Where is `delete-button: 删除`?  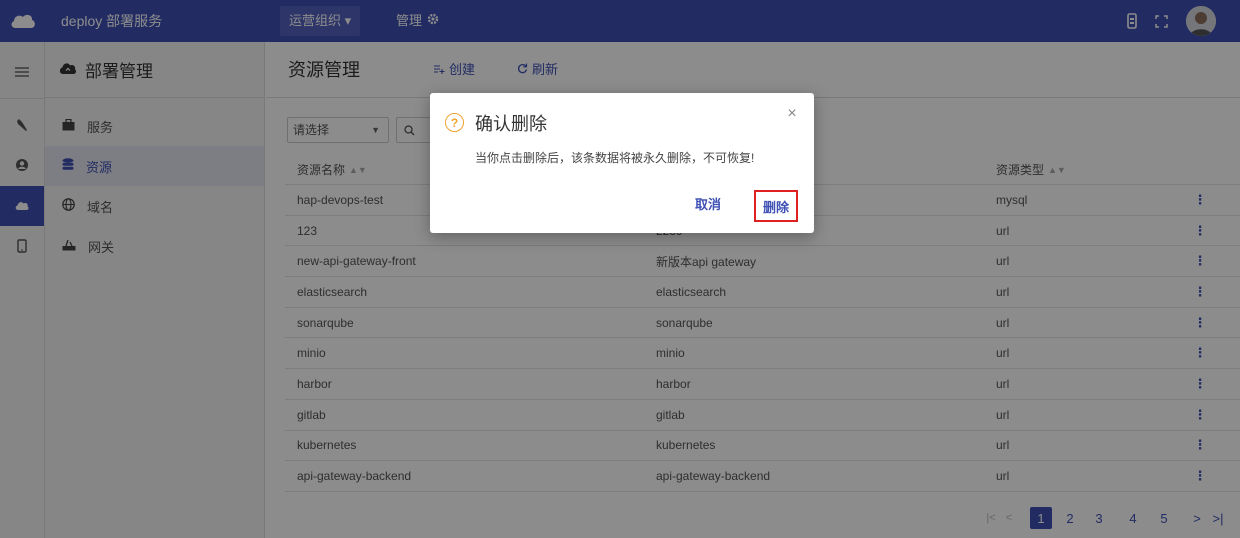
delete-button: 删除 is located at coordinates (776, 206).